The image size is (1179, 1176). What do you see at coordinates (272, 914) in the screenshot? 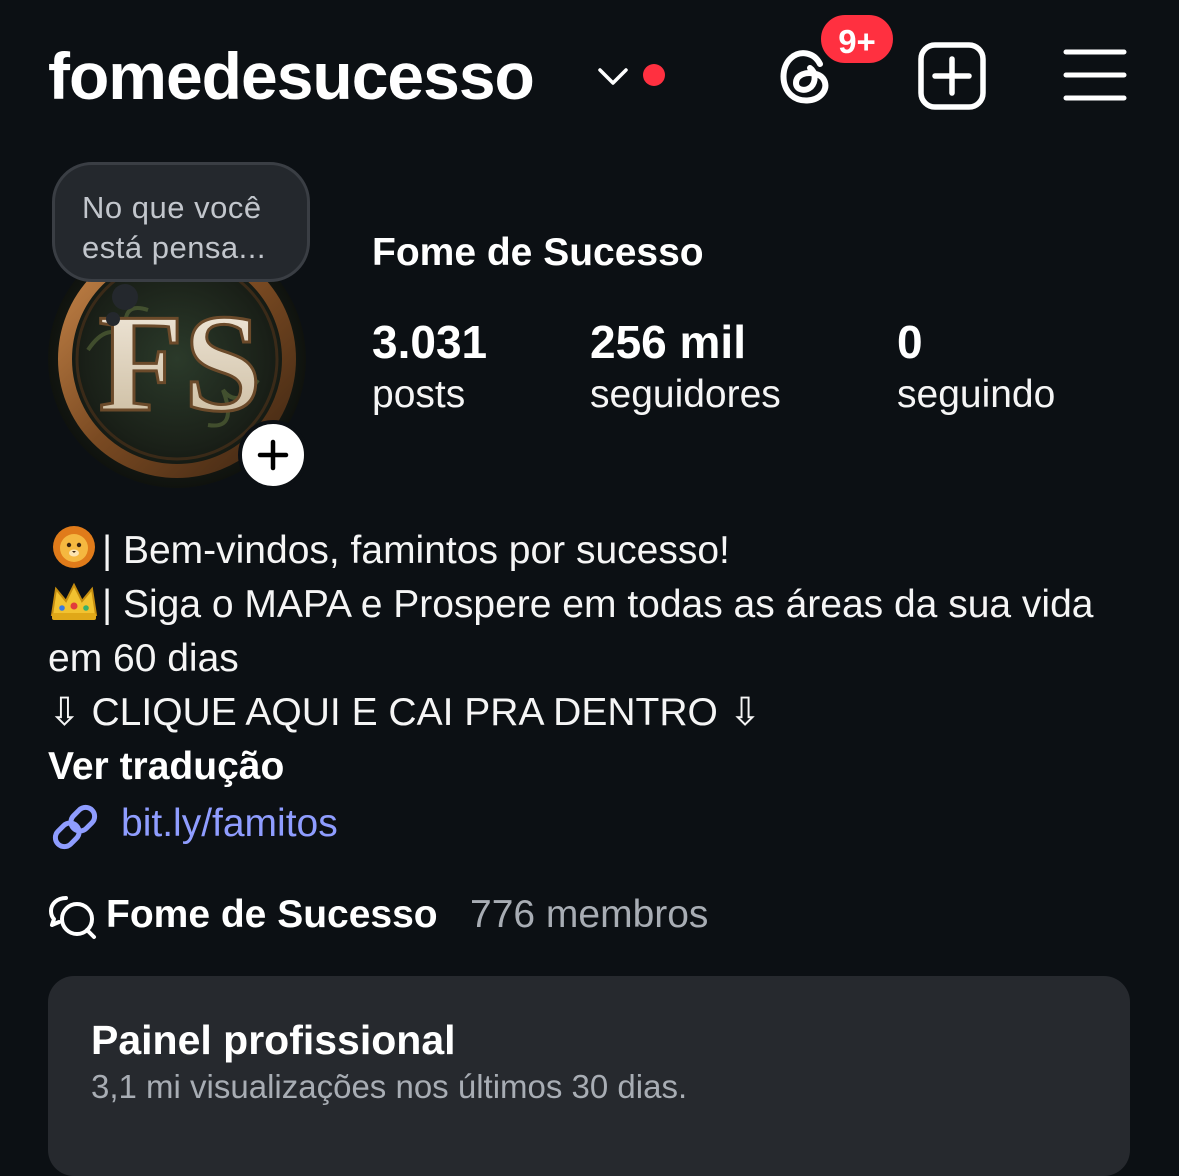
I see `channel-name: Fome de Sucesso` at bounding box center [272, 914].